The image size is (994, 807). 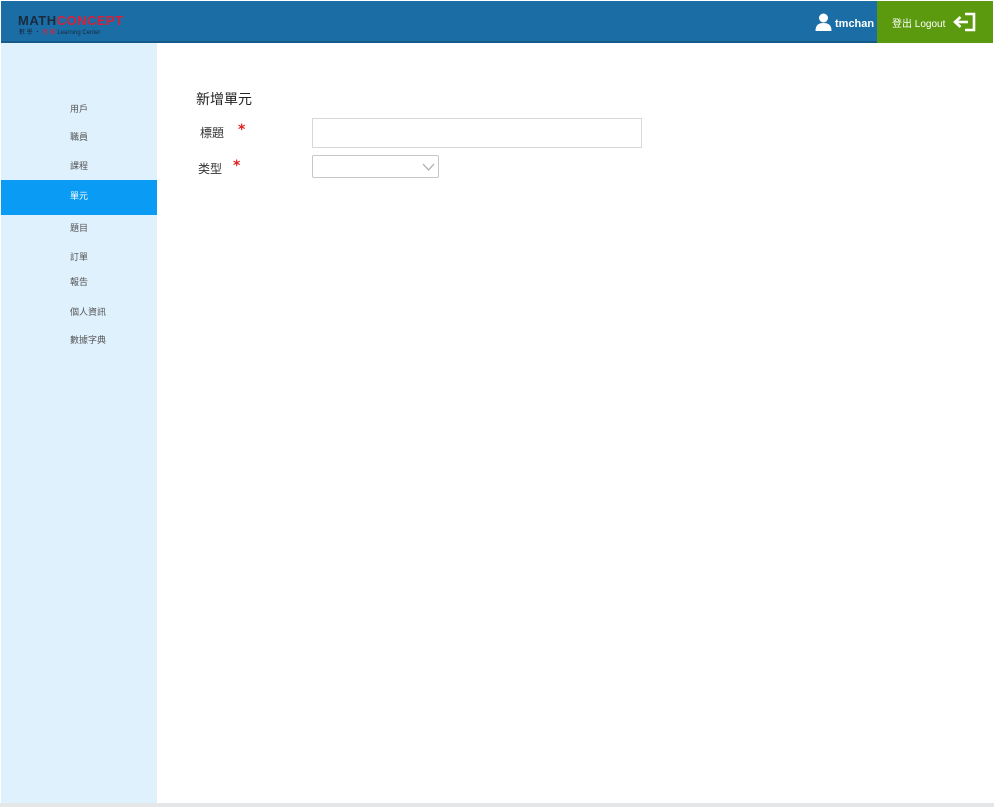 I want to click on sidebar-item-label: 課程, so click(x=79, y=167).